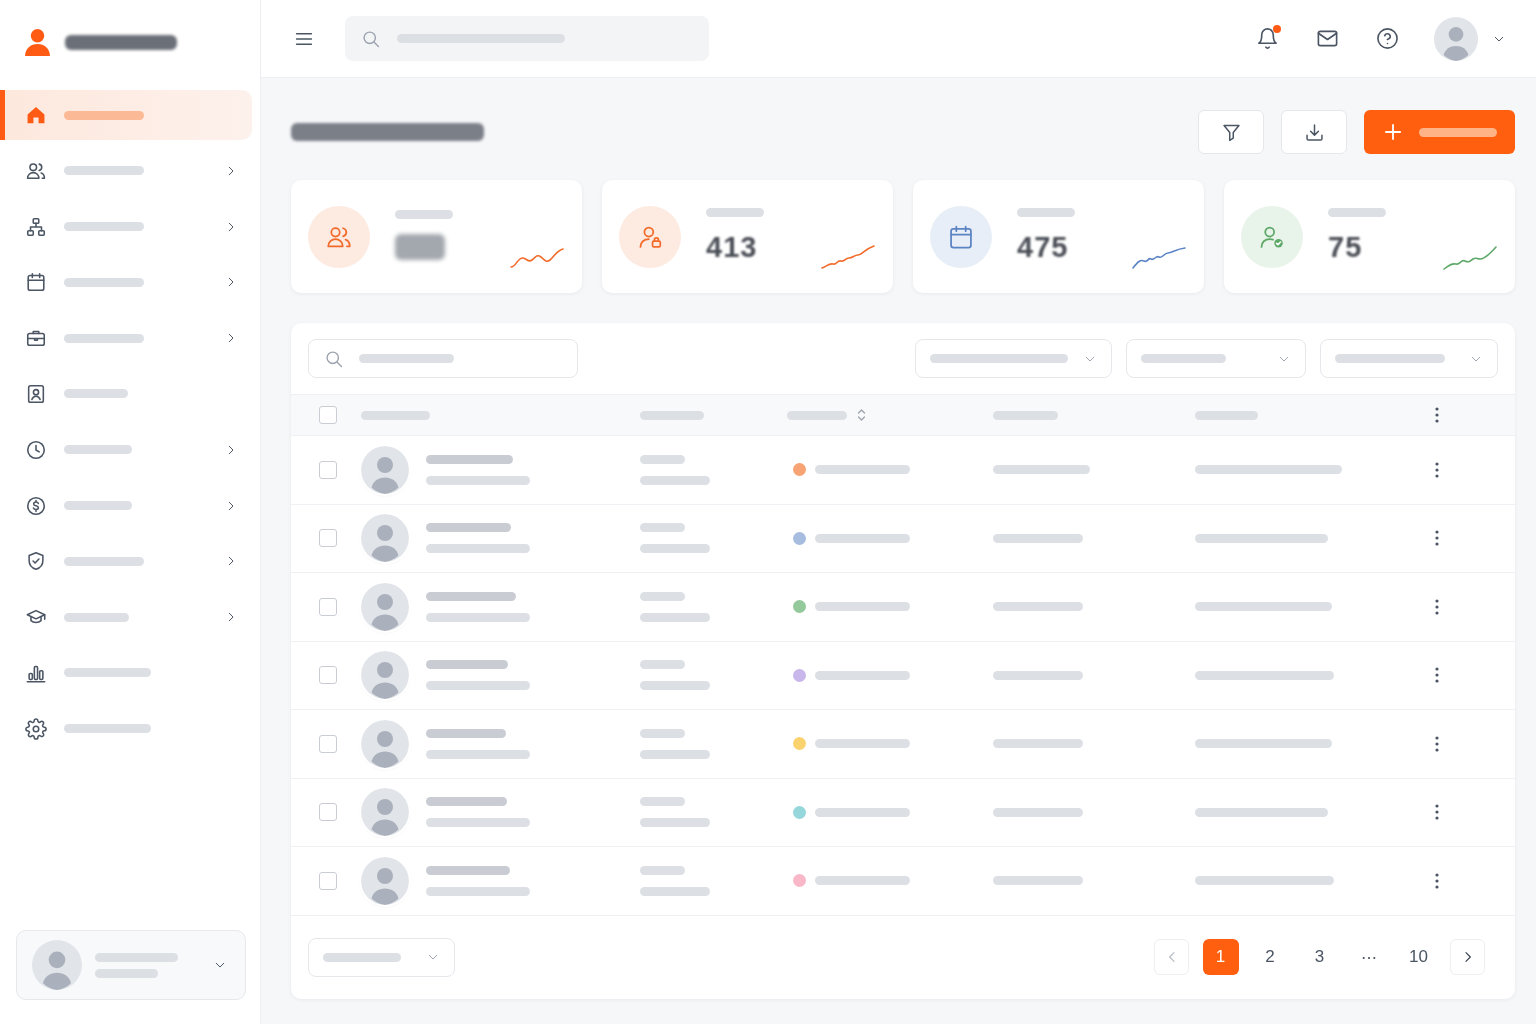 Image resolution: width=1536 pixels, height=1024 pixels. Describe the element at coordinates (732, 246) in the screenshot. I see `stat-value: 413` at that location.